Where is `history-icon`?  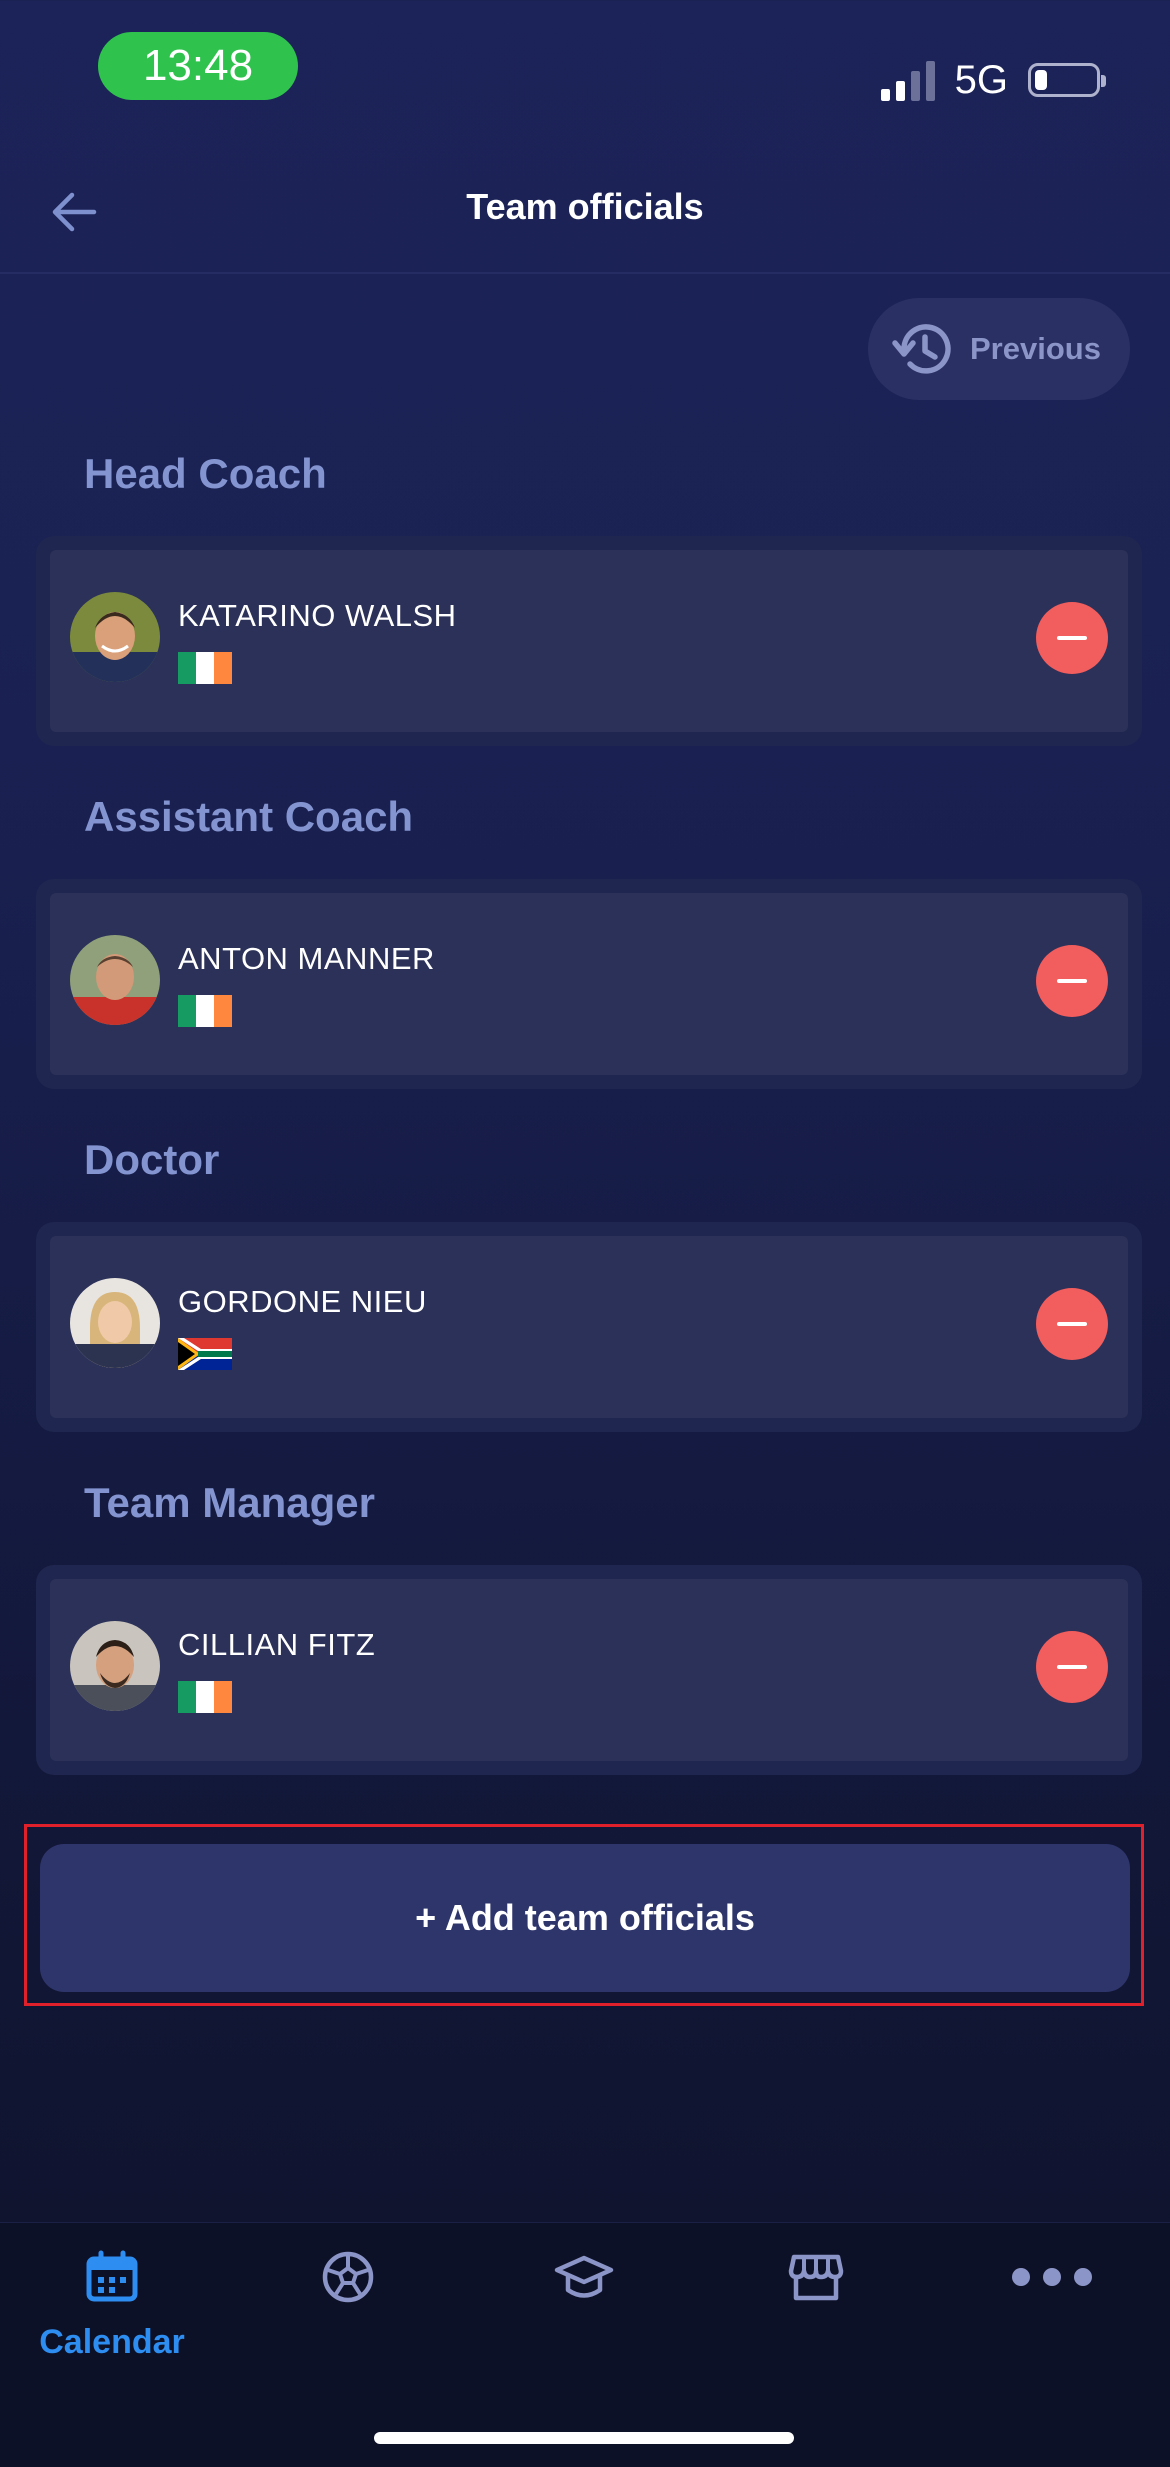
history-icon is located at coordinates (921, 349).